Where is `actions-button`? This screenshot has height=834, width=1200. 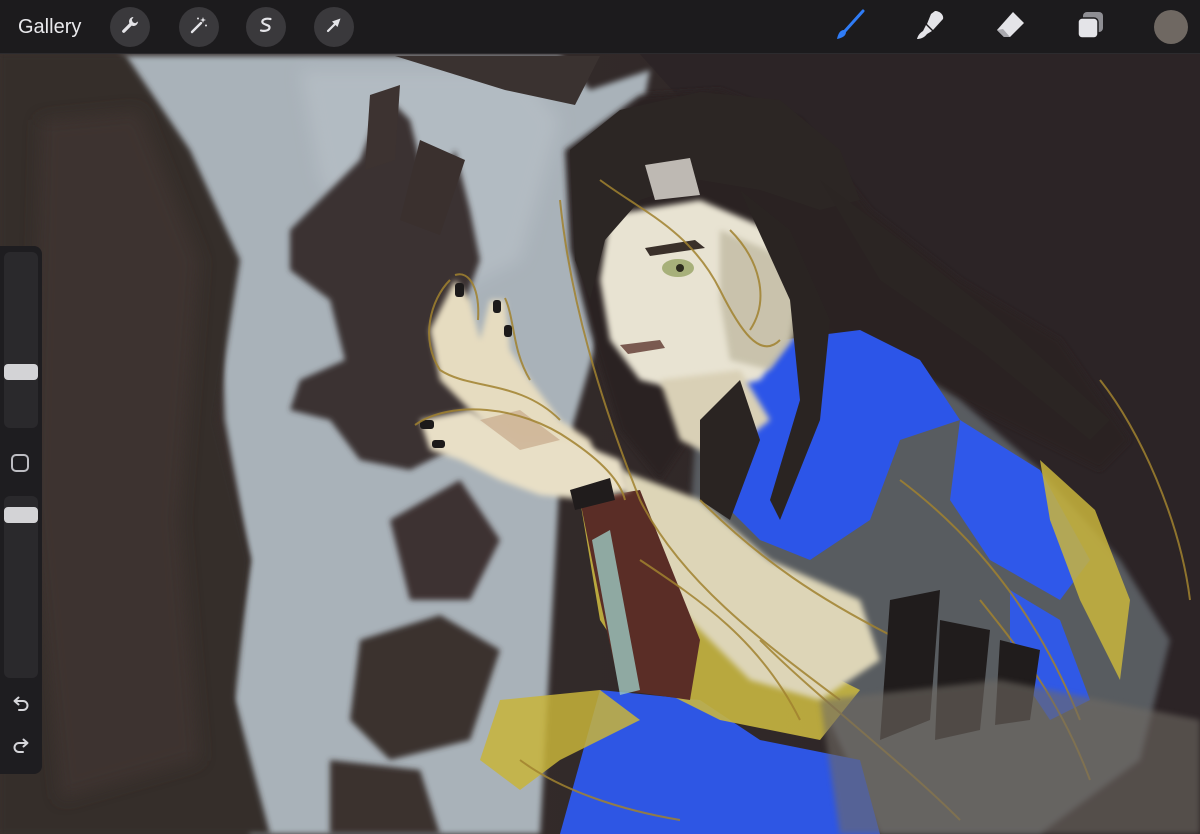
actions-button is located at coordinates (130, 27).